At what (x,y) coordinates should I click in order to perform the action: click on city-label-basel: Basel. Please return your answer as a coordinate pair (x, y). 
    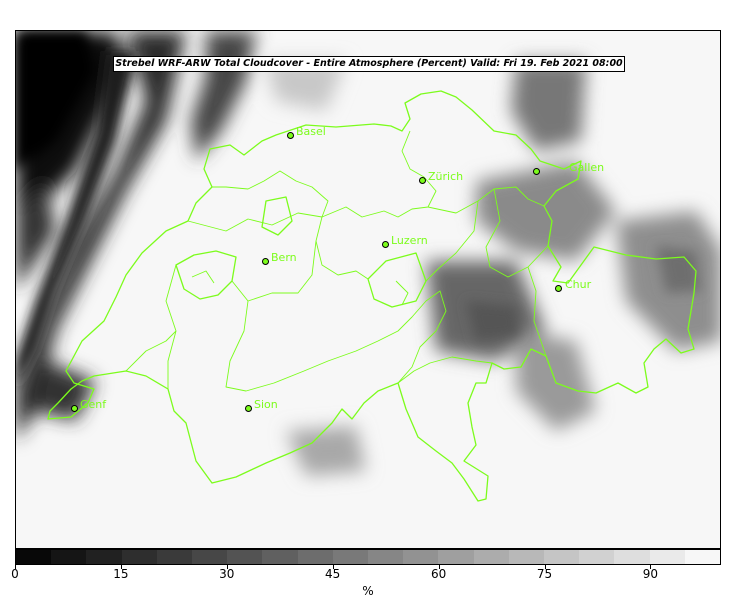
    Looking at the image, I should click on (311, 131).